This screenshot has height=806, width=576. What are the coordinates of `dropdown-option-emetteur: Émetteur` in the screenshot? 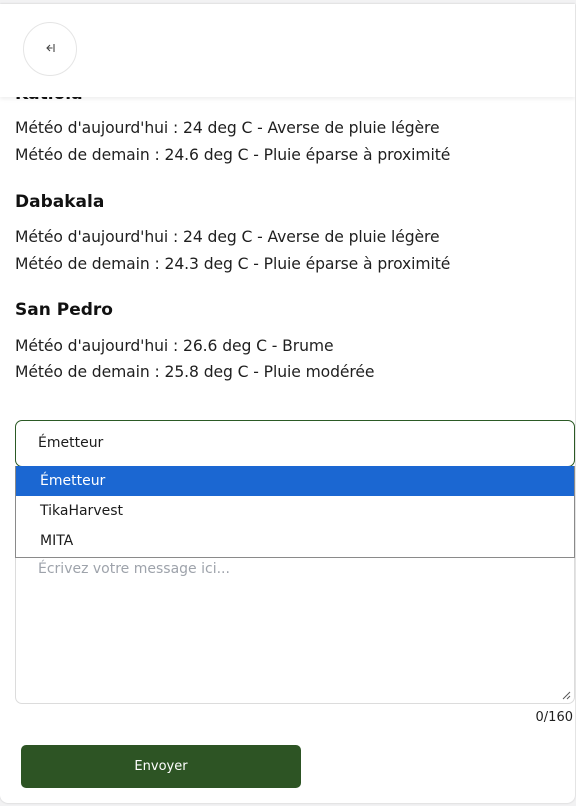 It's located at (295, 481).